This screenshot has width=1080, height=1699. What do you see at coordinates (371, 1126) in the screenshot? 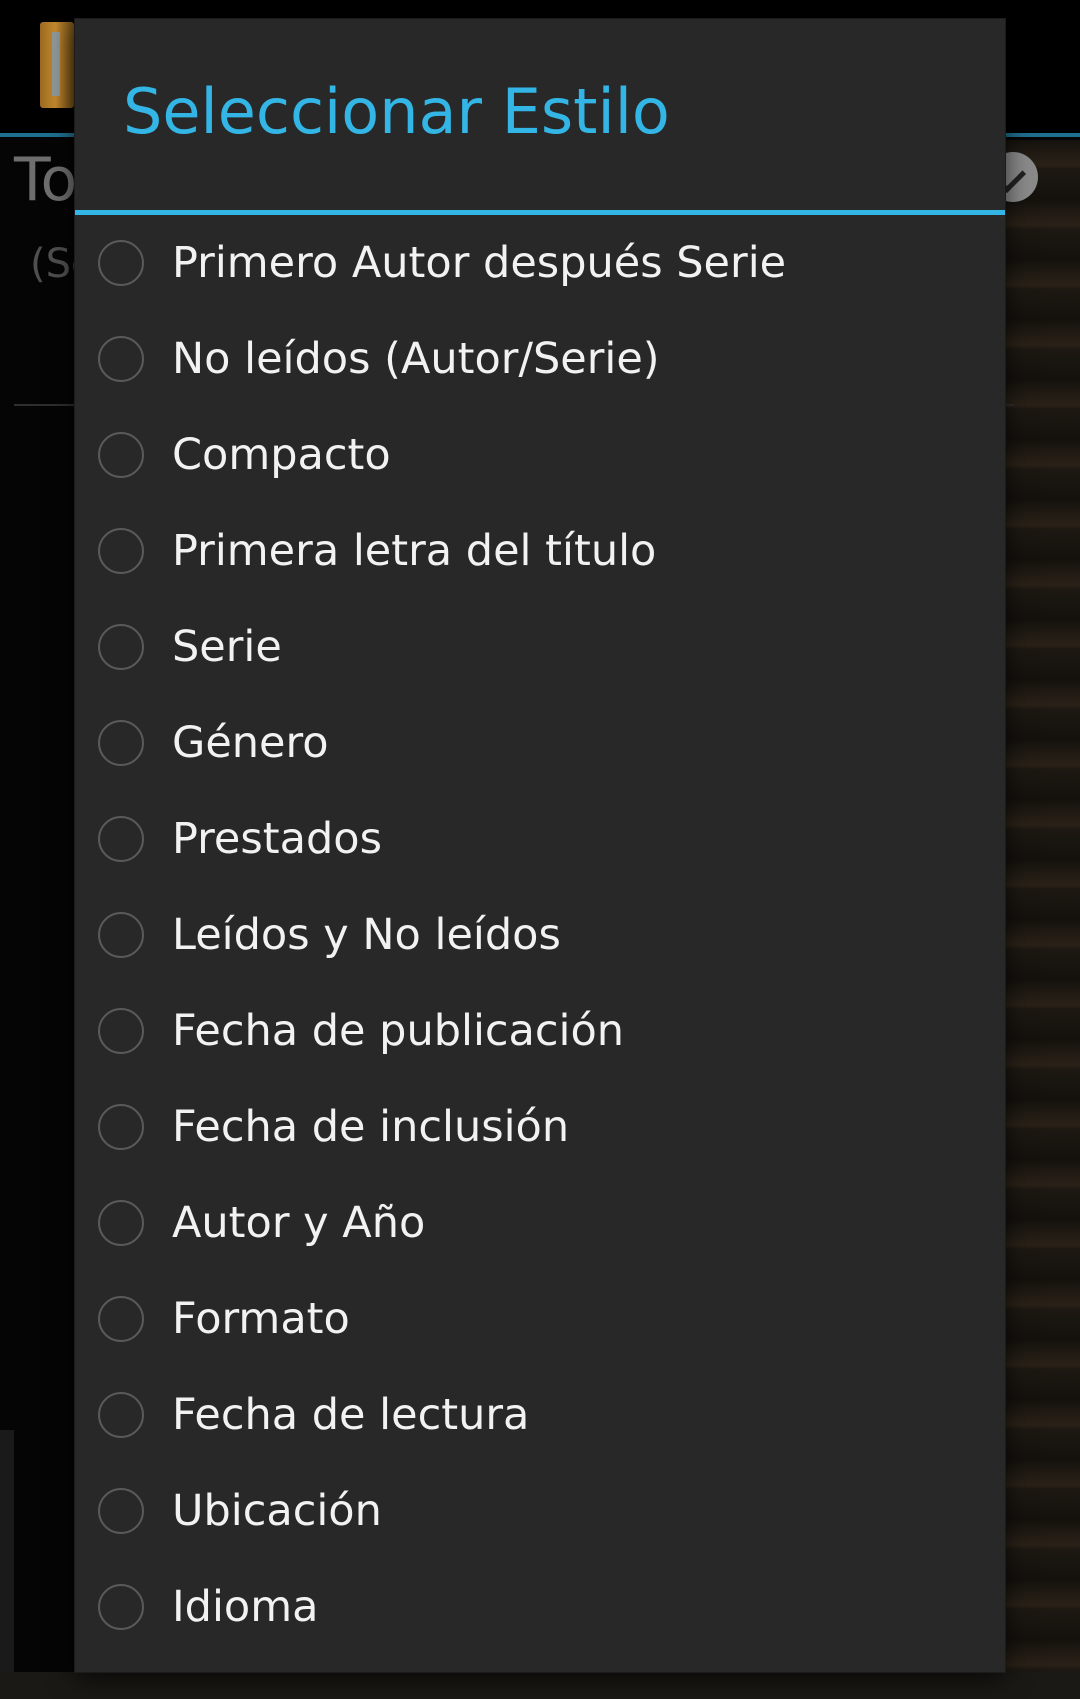
I see `style-option-label: Fecha de inclusión` at bounding box center [371, 1126].